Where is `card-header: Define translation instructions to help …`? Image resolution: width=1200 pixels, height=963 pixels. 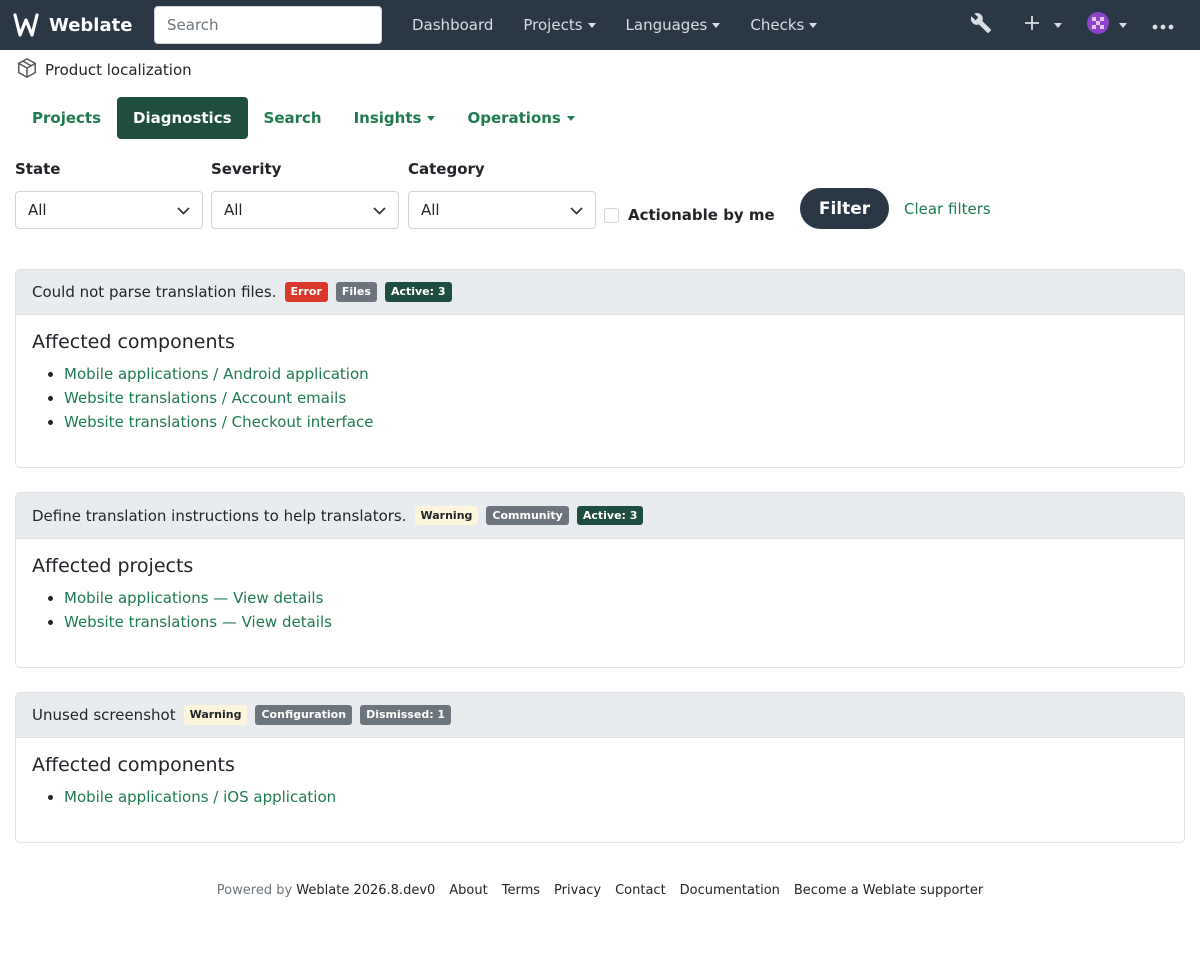 card-header: Define translation instructions to help … is located at coordinates (600, 516).